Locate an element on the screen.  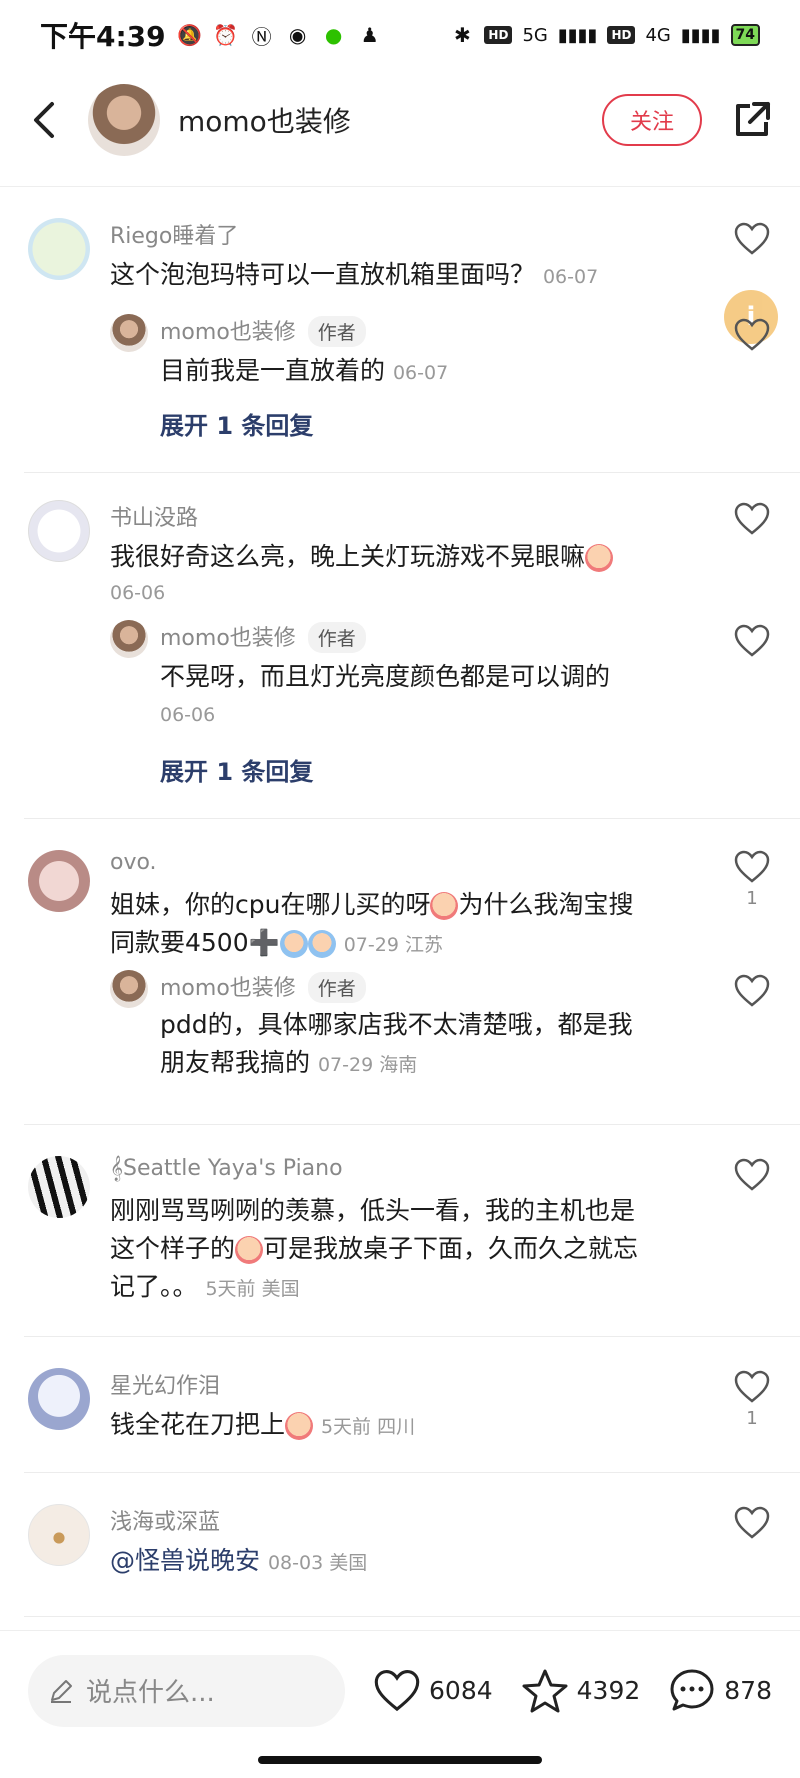
comment-text: 钱全花在刀把上 5天前 四川 is located at coordinates (262, 1426).